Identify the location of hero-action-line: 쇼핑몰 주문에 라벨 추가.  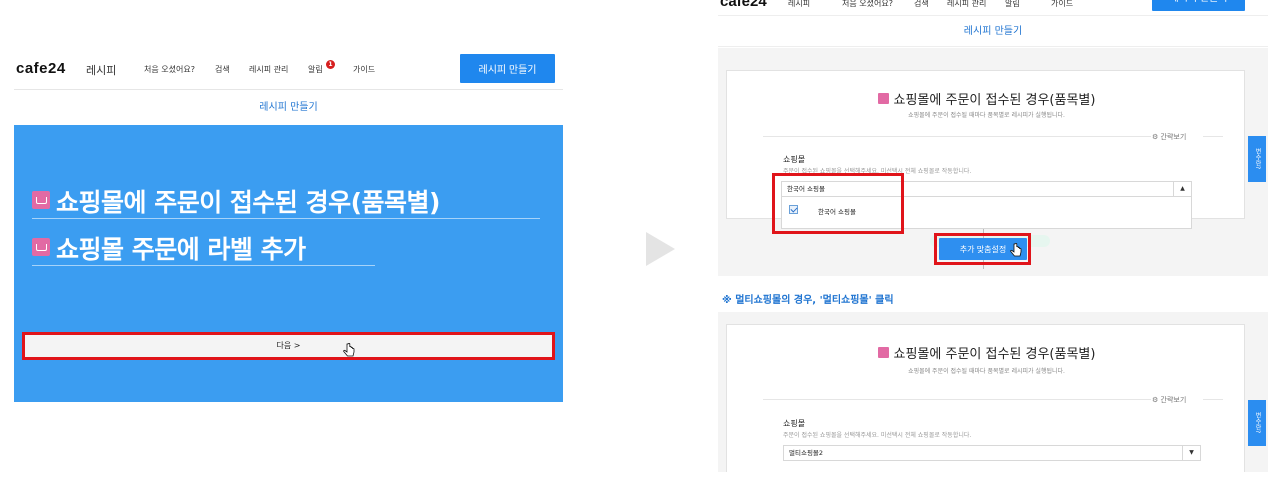
(169, 248).